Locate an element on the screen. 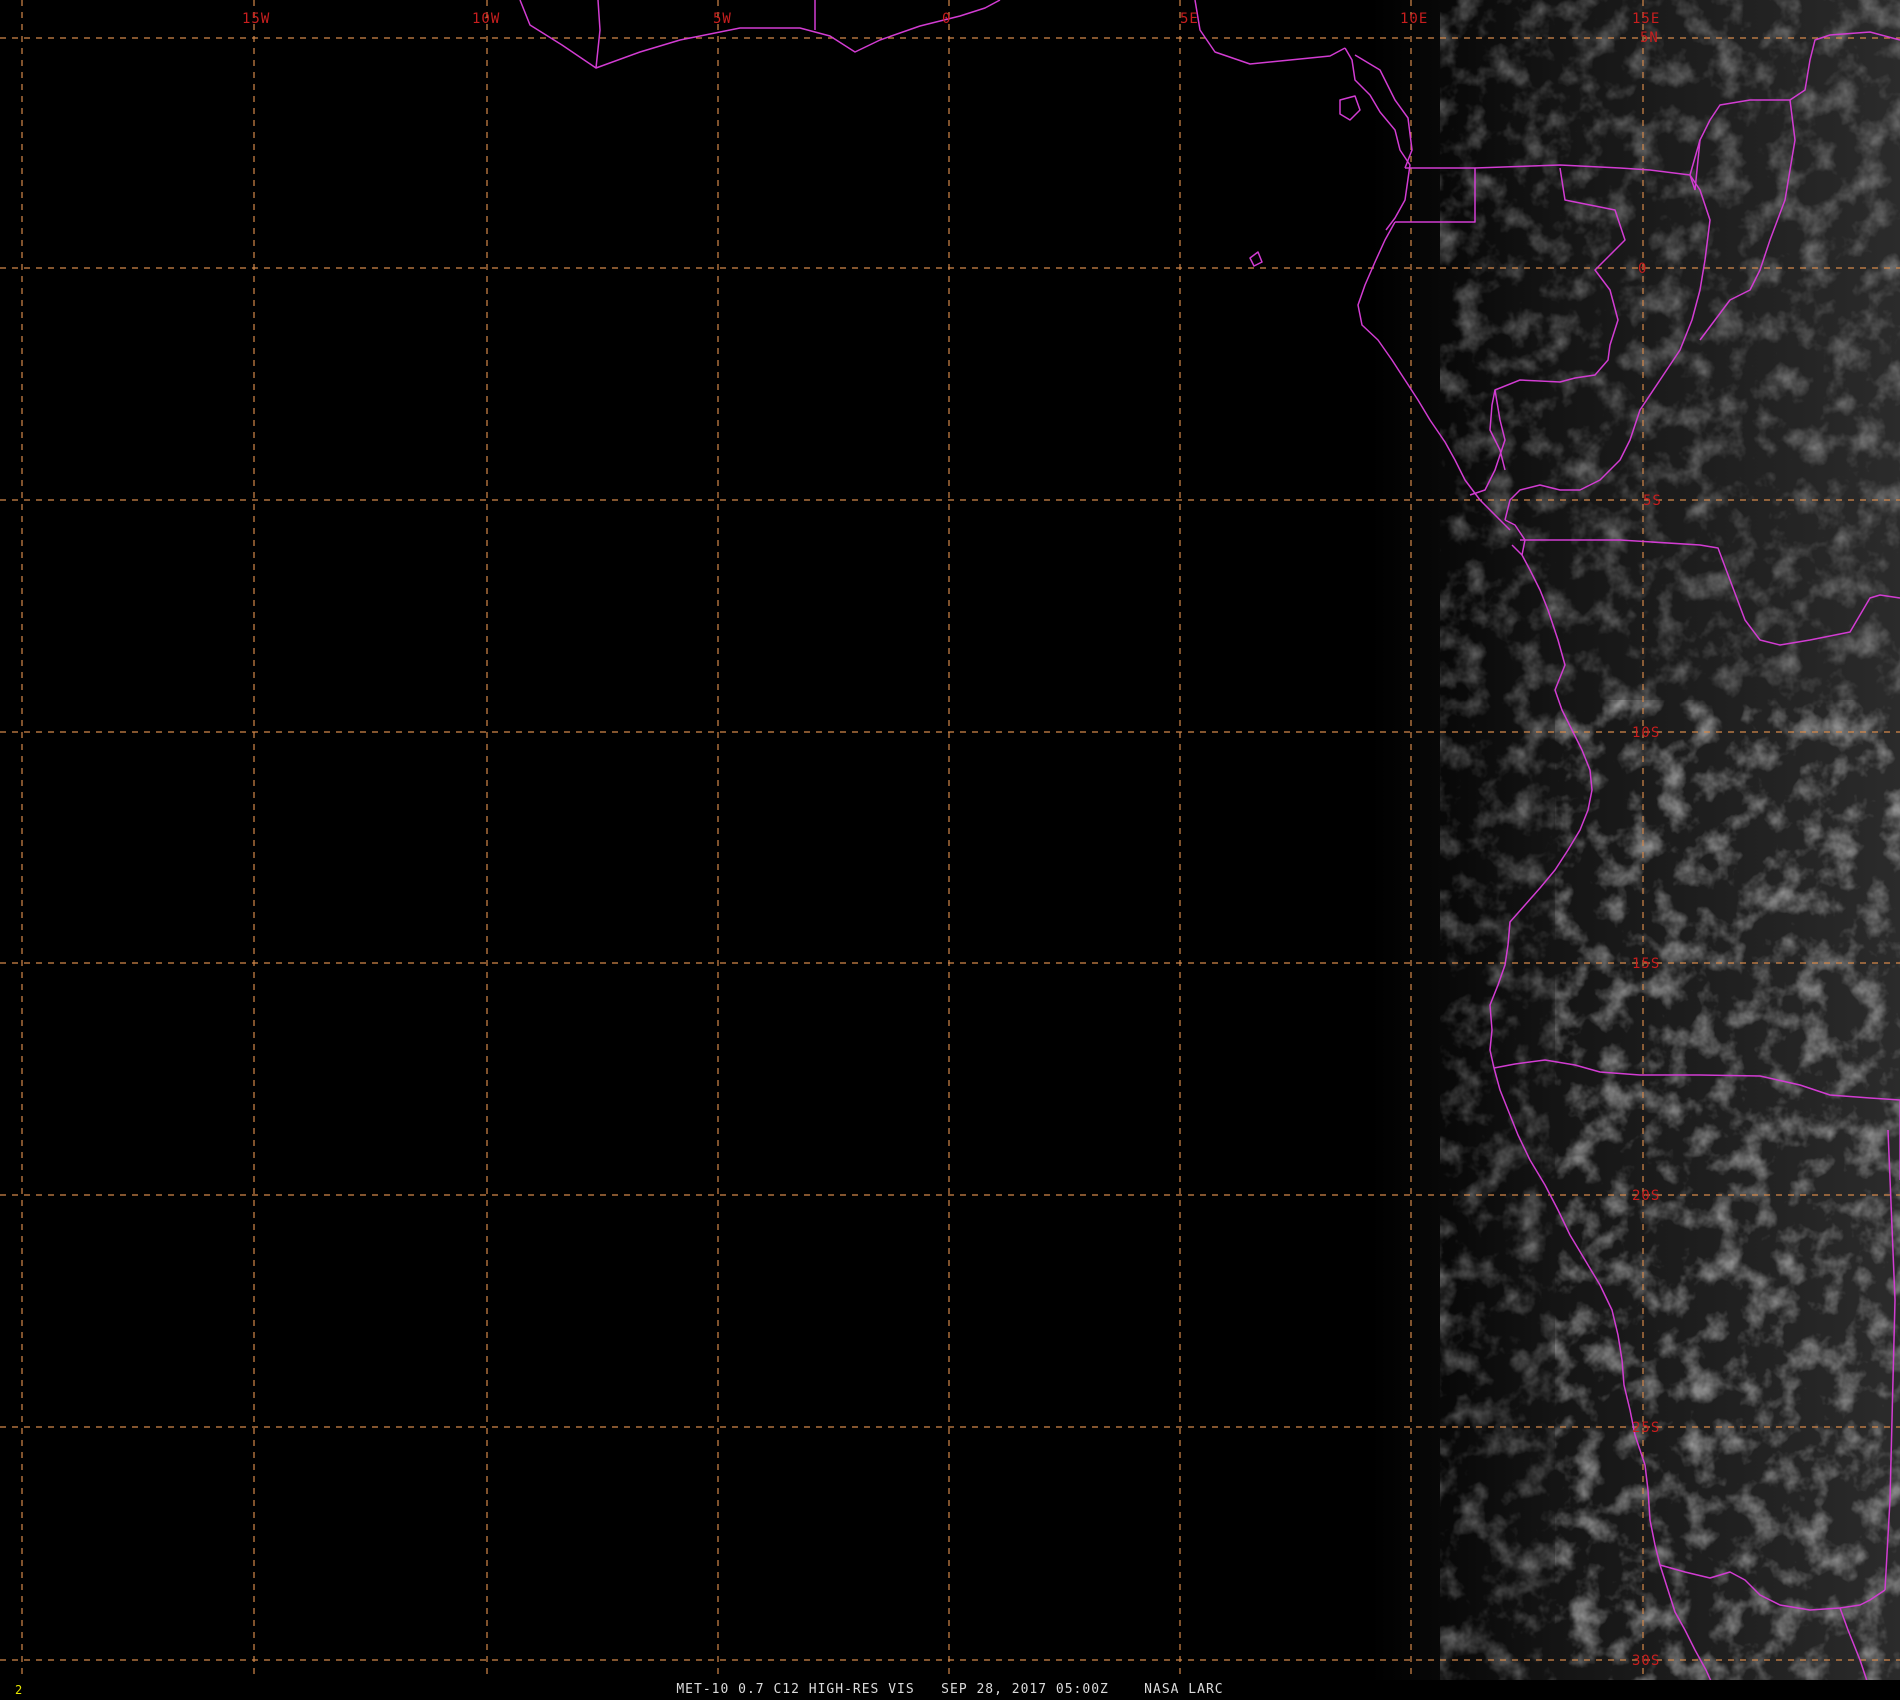  lat-label-30s: 30S is located at coordinates (1646, 1661).